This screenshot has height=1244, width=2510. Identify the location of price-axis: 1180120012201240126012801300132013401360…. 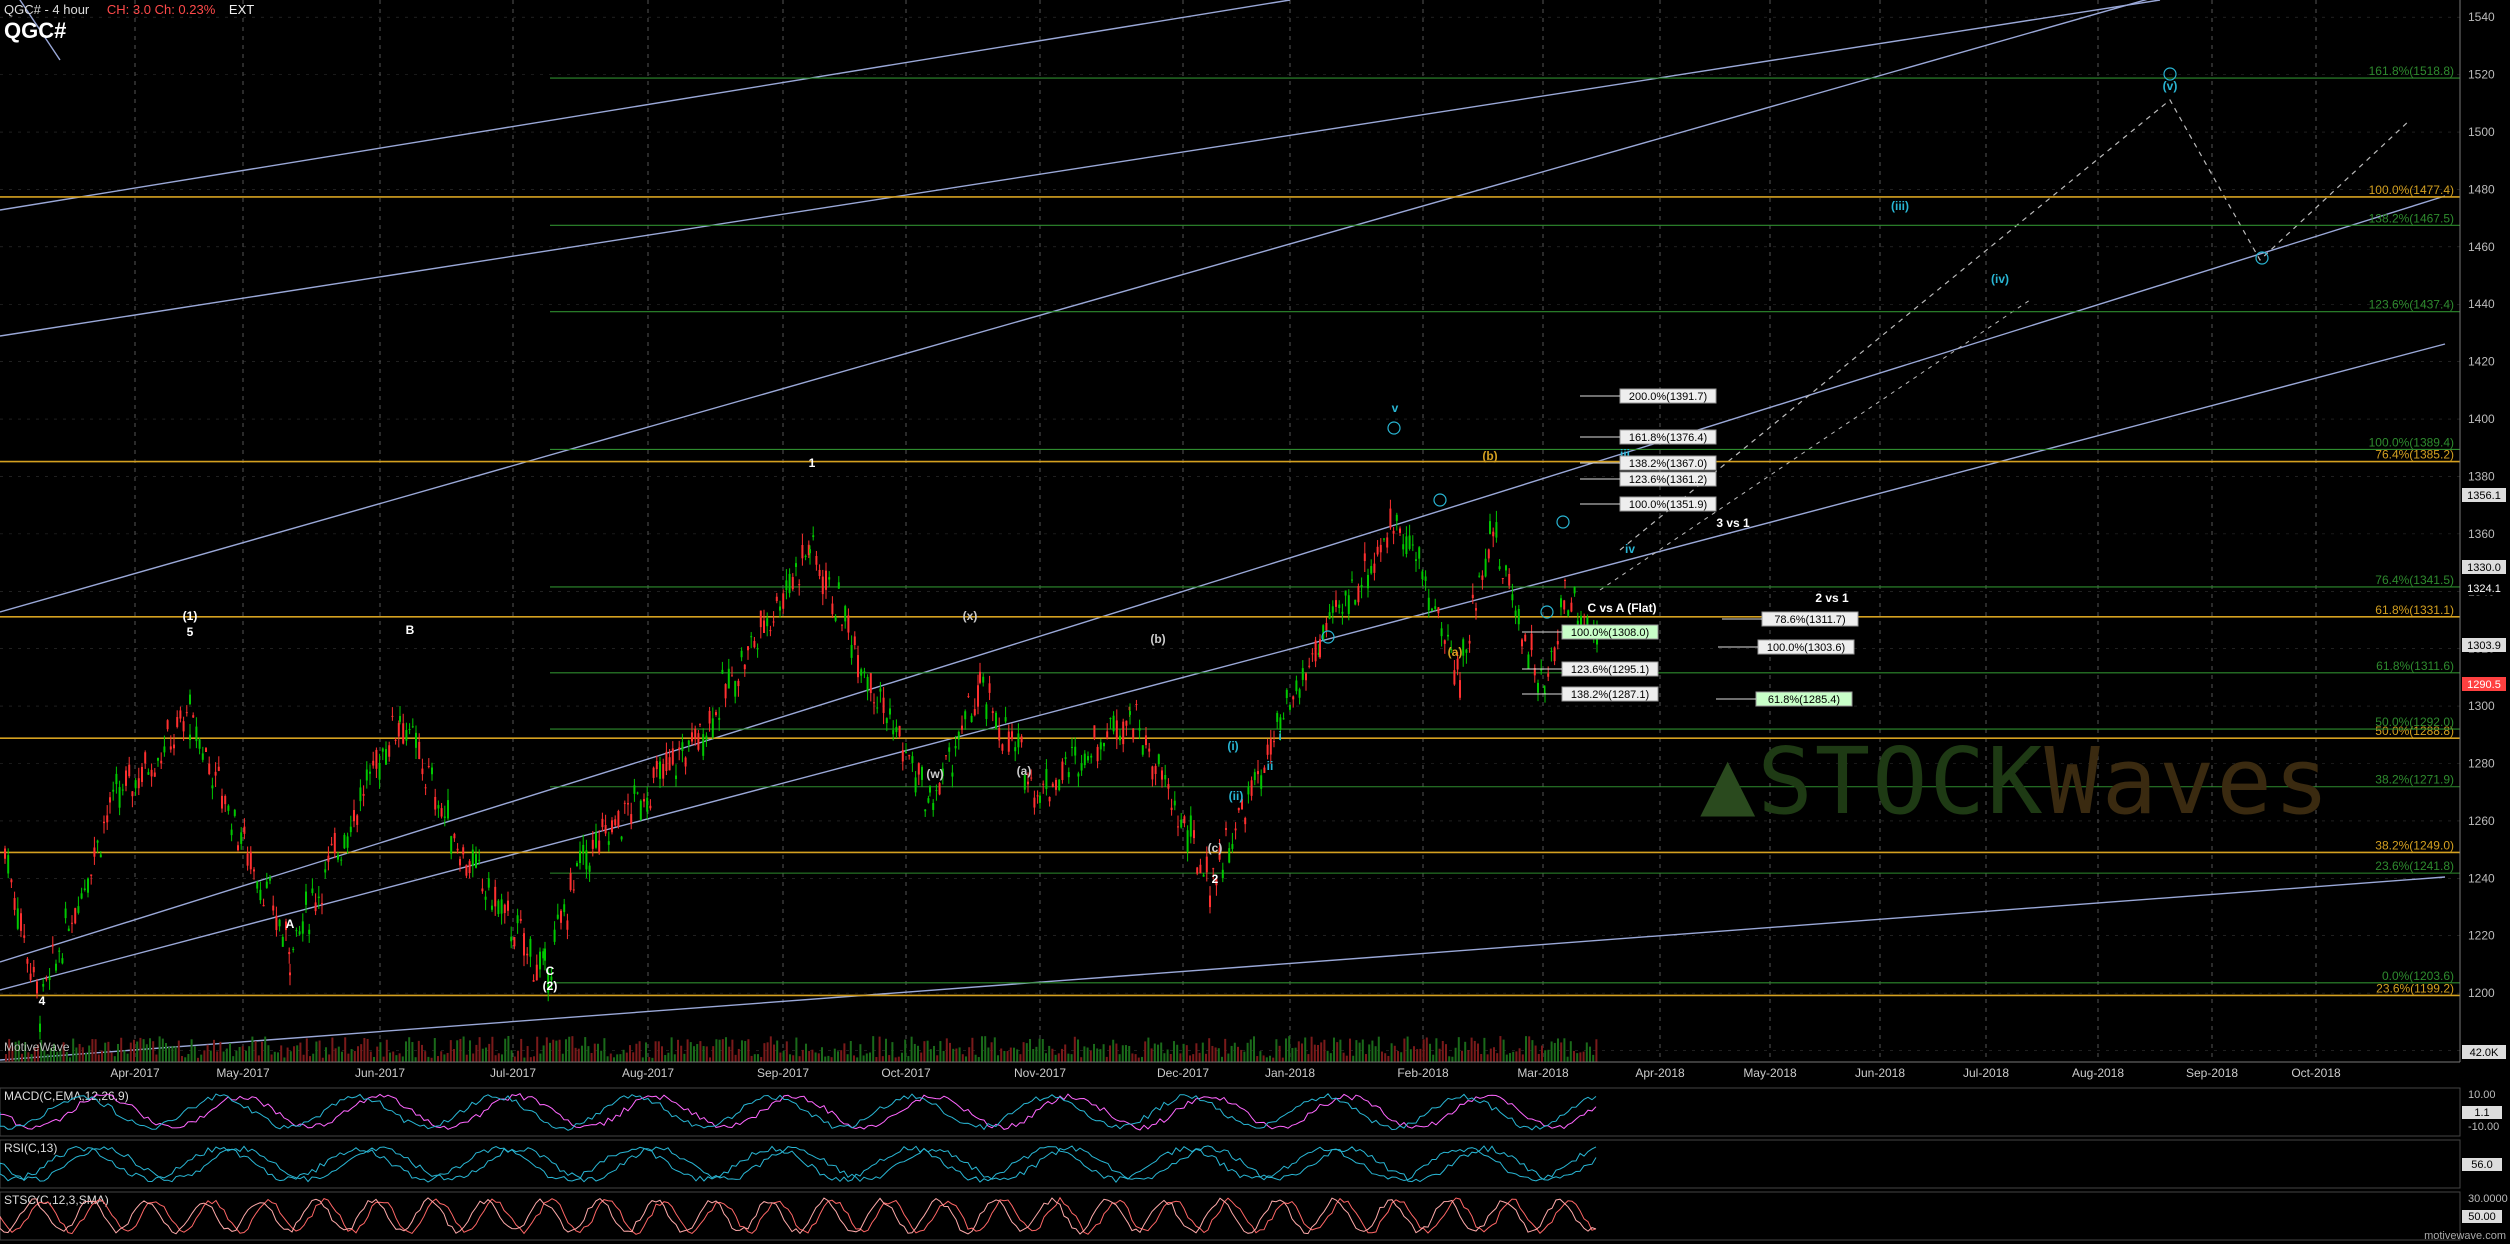
(2482, 531).